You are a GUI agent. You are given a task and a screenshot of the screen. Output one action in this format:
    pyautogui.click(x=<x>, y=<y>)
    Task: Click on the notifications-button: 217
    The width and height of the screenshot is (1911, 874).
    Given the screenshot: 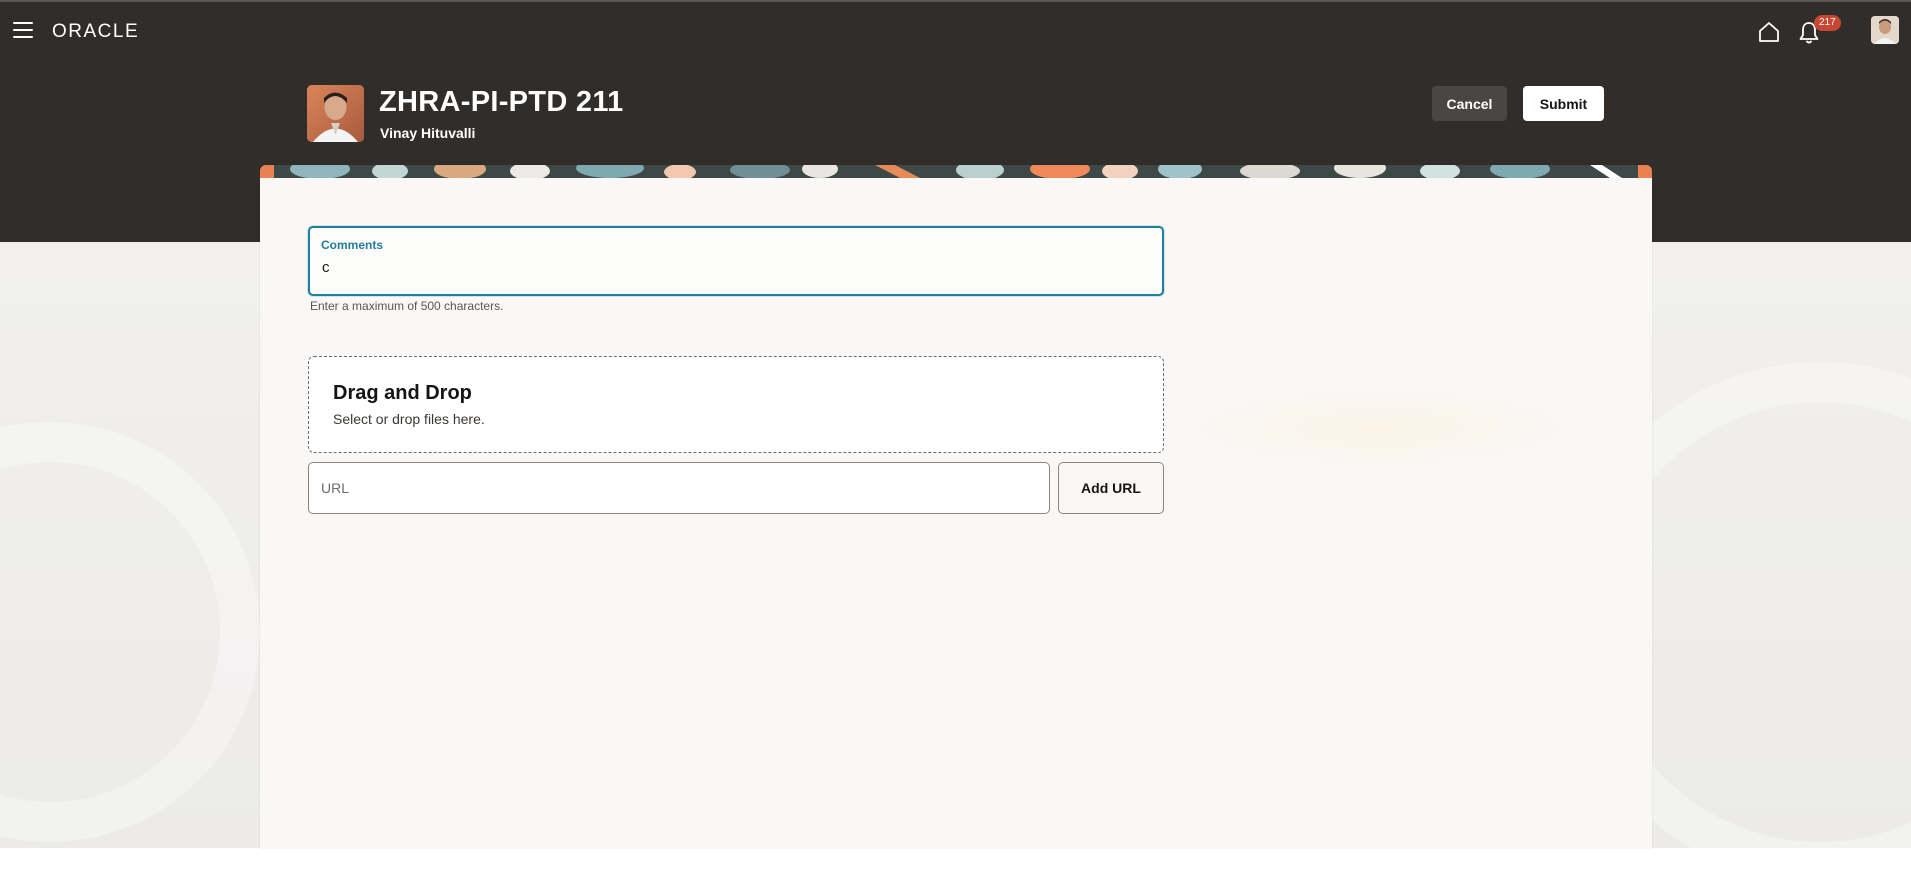 What is the action you would take?
    pyautogui.click(x=1819, y=30)
    